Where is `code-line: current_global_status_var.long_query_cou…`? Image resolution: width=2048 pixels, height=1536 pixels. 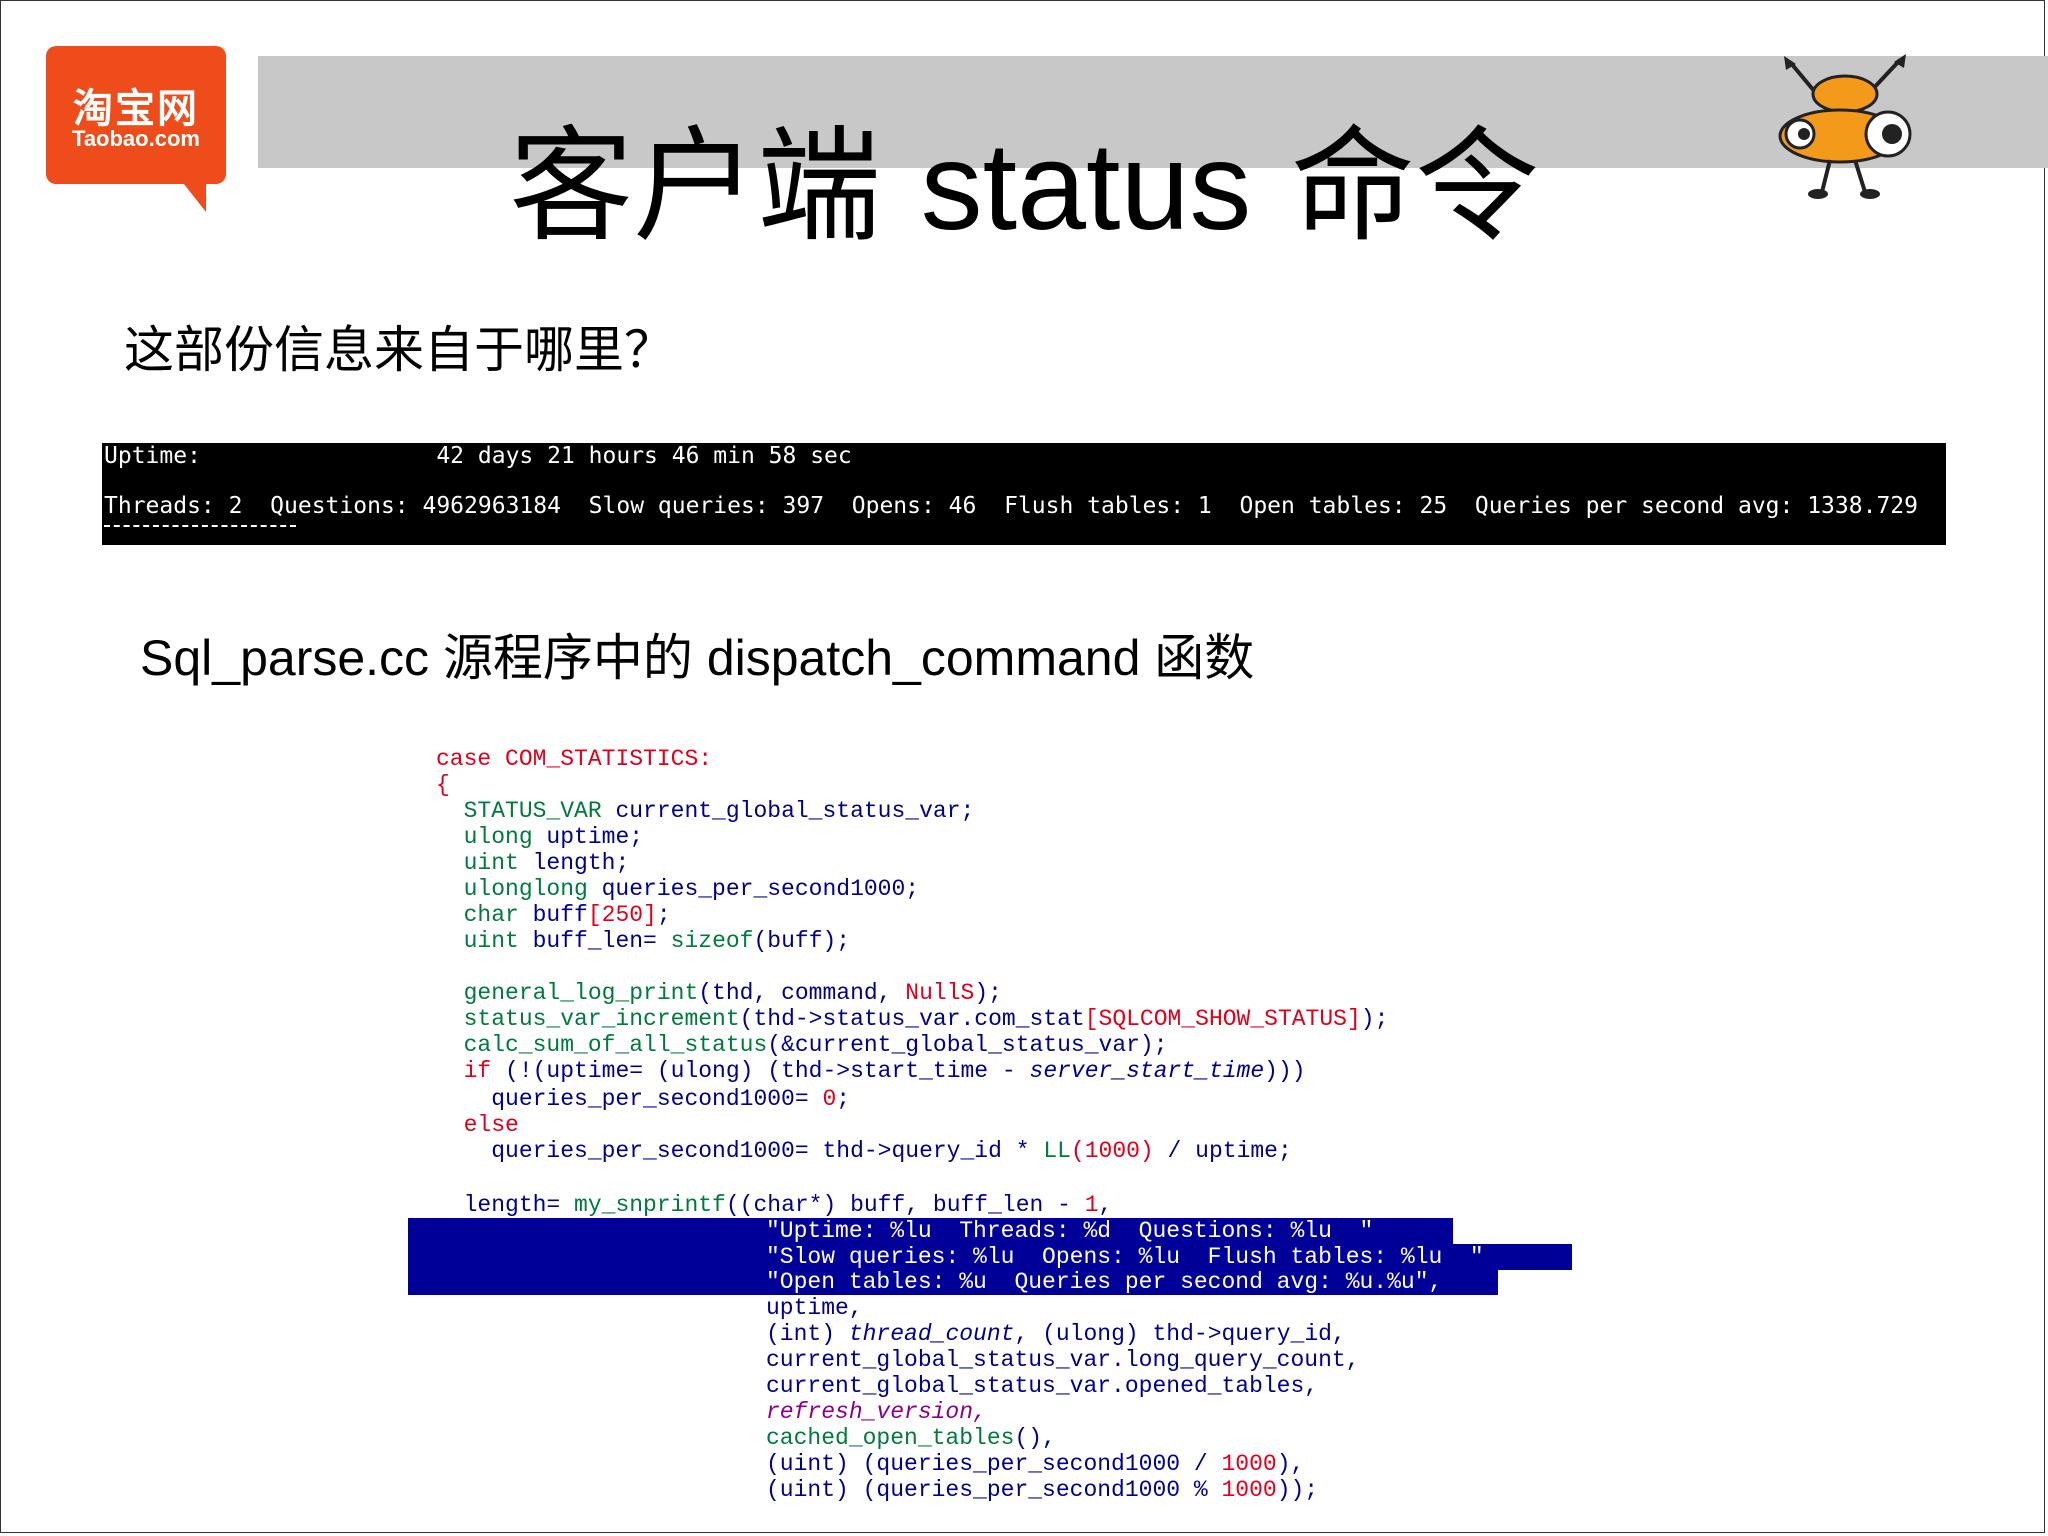
code-line: current_global_status_var.long_query_cou… is located at coordinates (1063, 1360).